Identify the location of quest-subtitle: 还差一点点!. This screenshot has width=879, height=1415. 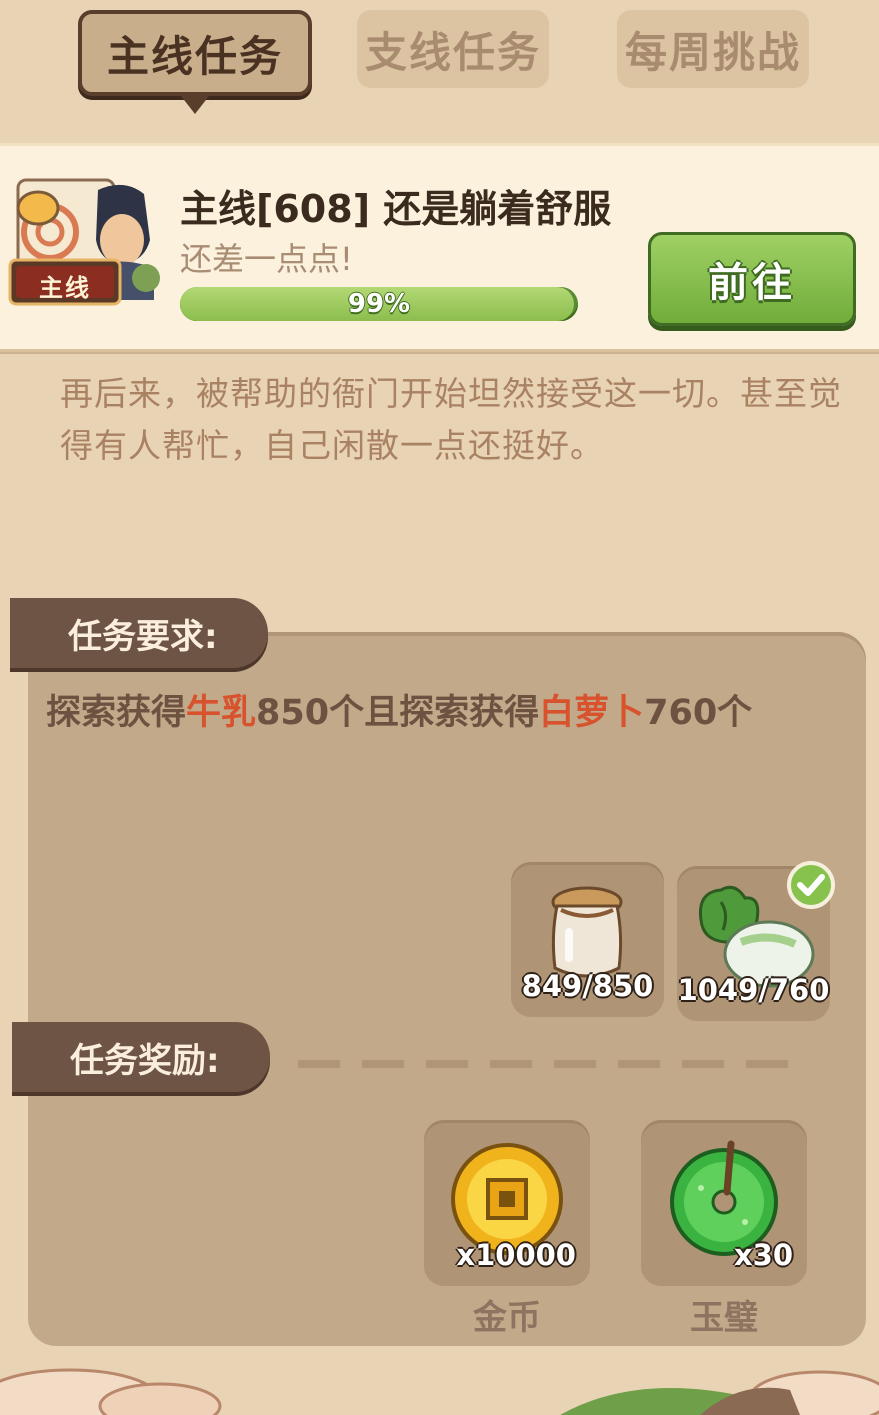
(266, 259).